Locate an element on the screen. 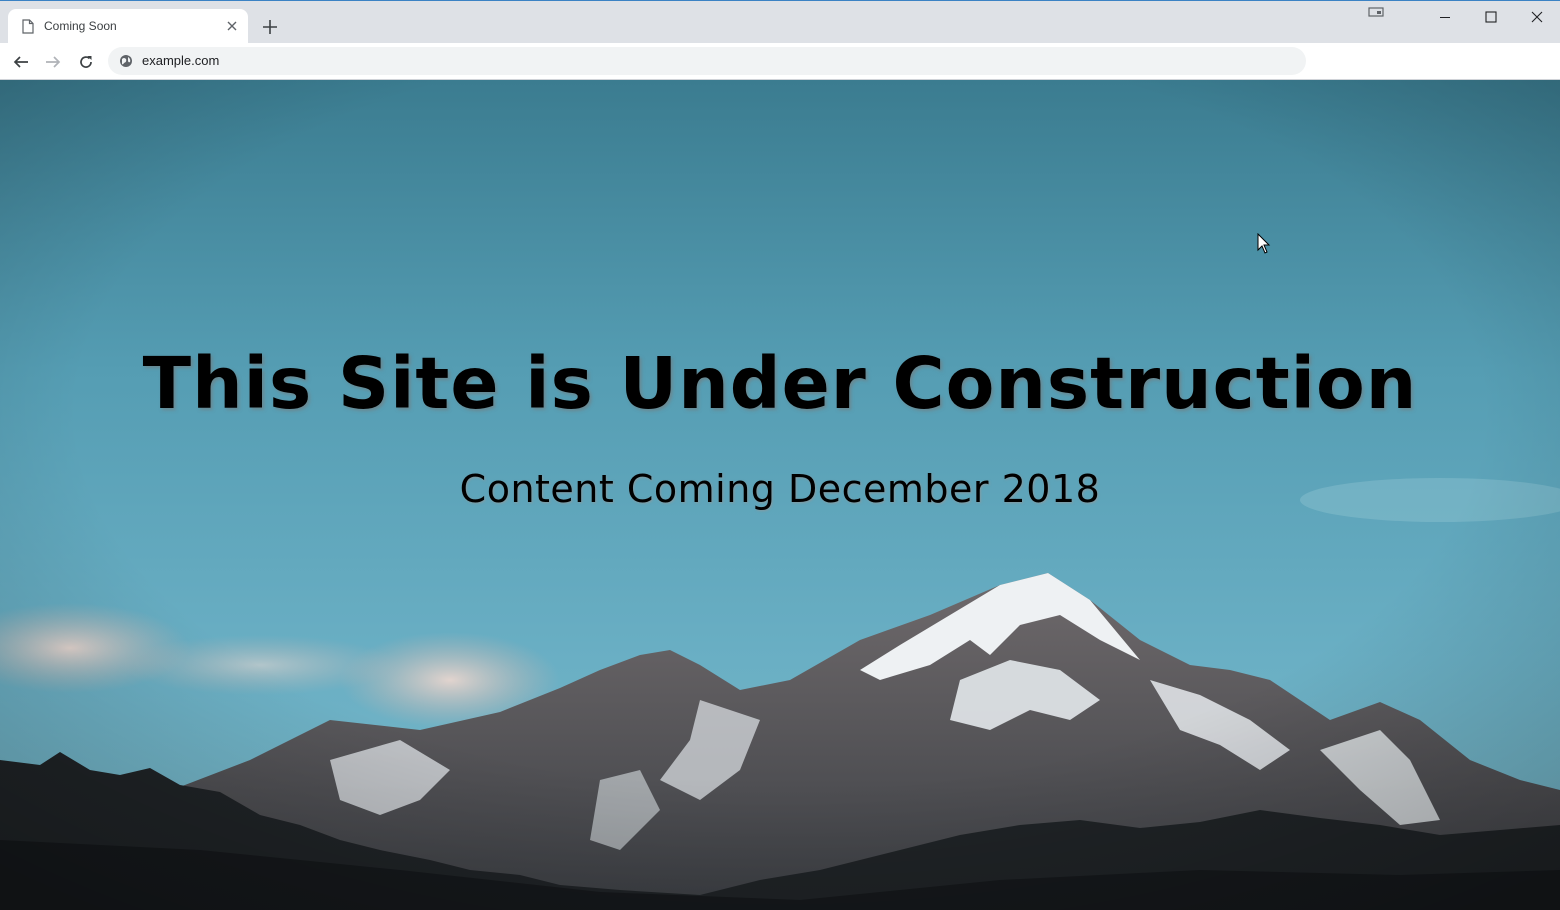  close-window-button is located at coordinates (1537, 17).